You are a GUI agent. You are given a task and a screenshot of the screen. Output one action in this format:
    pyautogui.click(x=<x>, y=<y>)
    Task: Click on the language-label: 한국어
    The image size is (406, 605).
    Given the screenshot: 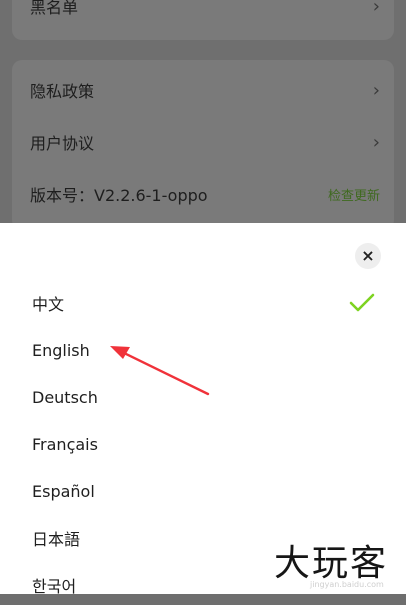 What is the action you would take?
    pyautogui.click(x=54, y=586)
    